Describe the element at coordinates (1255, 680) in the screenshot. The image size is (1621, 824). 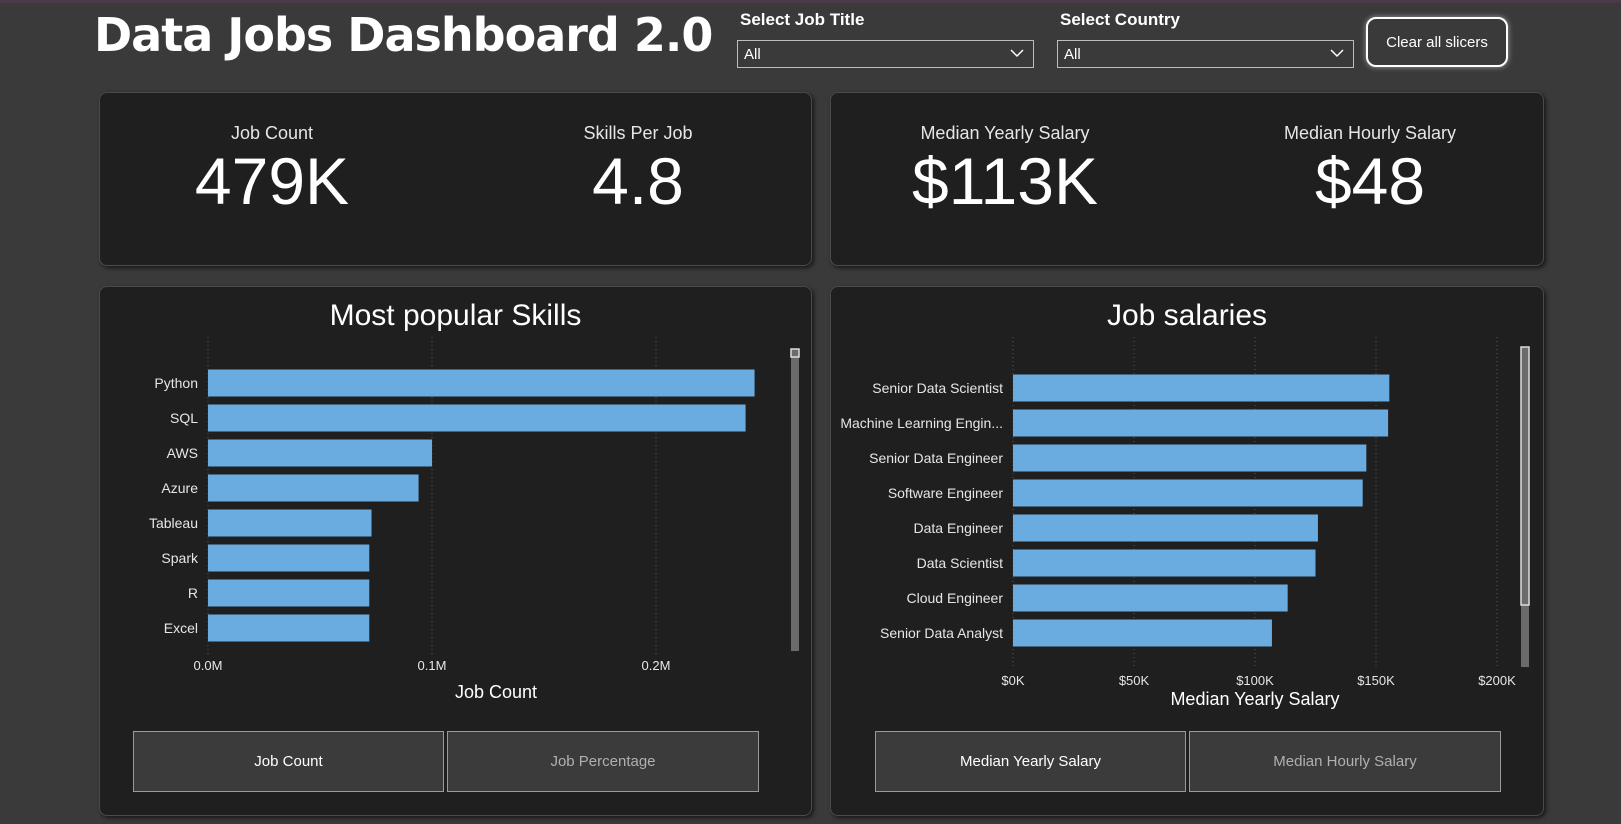
I see `salary-x-tick-label: $100K` at that location.